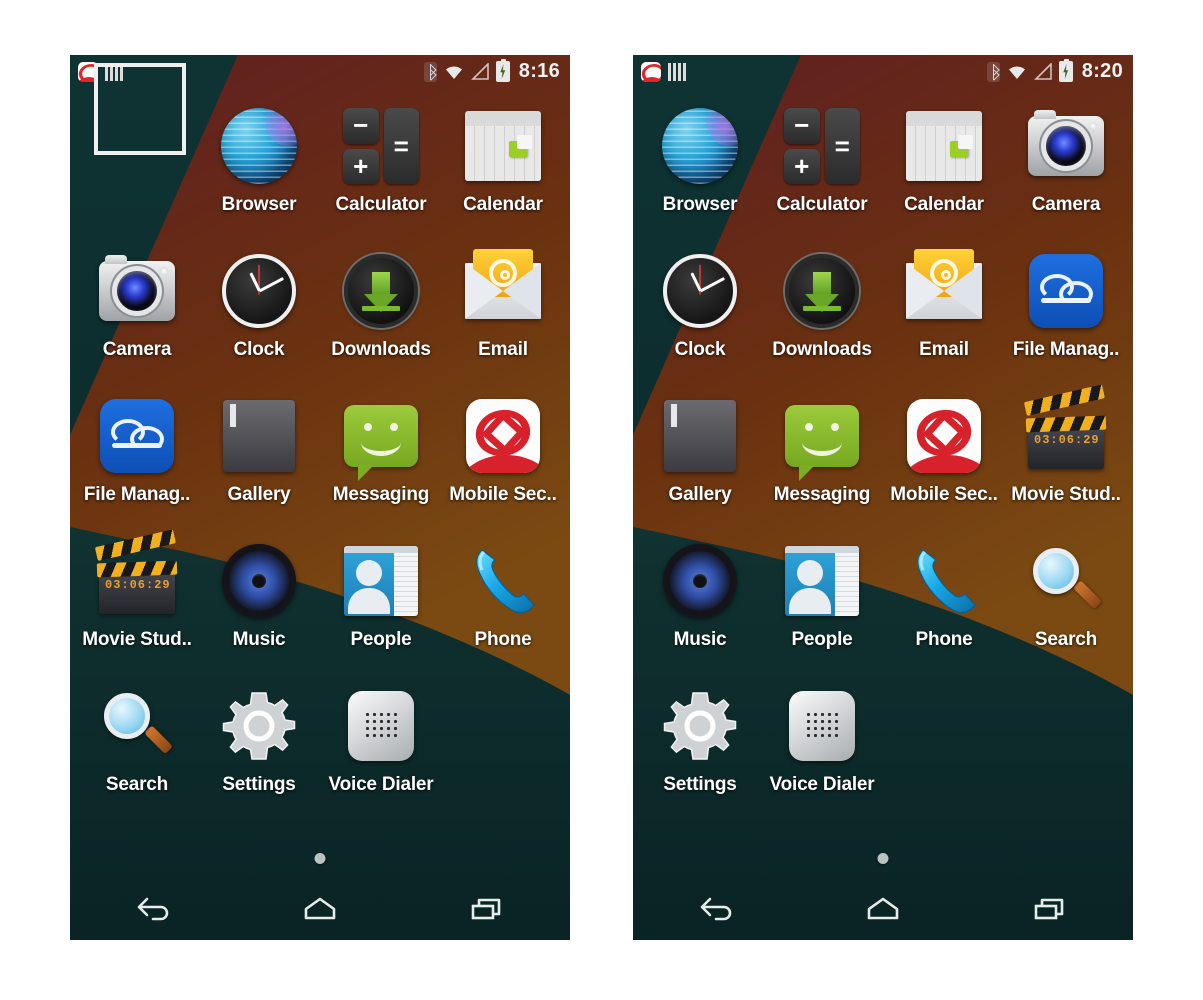 This screenshot has width=1203, height=1000. What do you see at coordinates (137, 288) in the screenshot?
I see `camera-icon` at bounding box center [137, 288].